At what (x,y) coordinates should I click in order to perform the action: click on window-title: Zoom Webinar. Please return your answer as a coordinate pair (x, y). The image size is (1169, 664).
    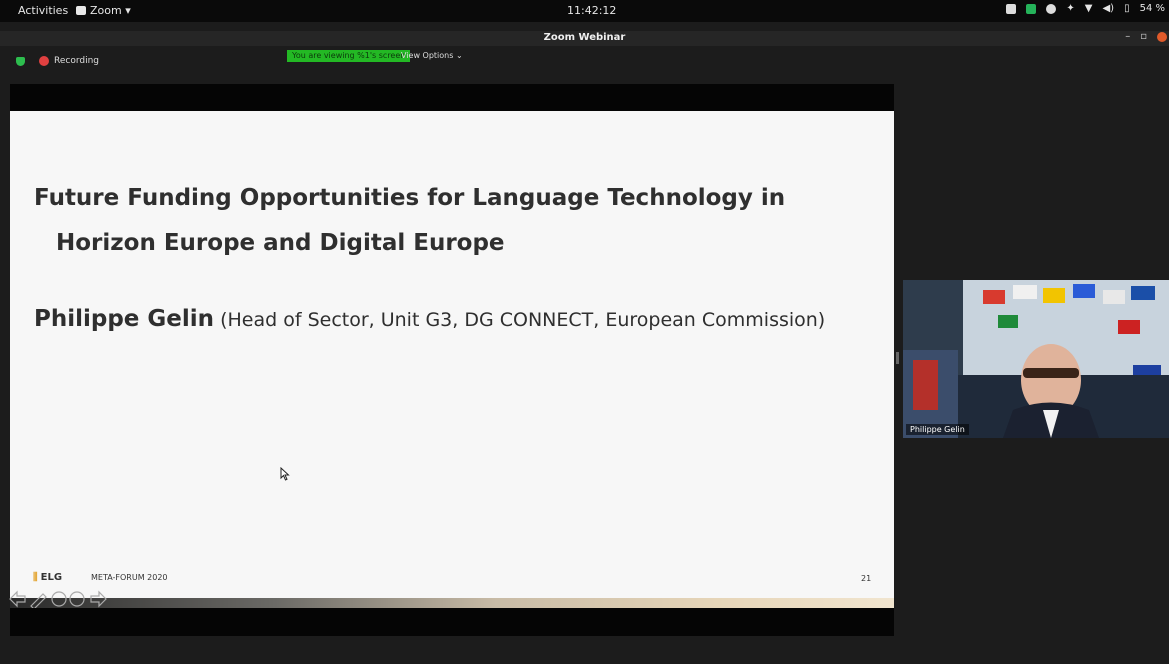
    Looking at the image, I should click on (584, 37).